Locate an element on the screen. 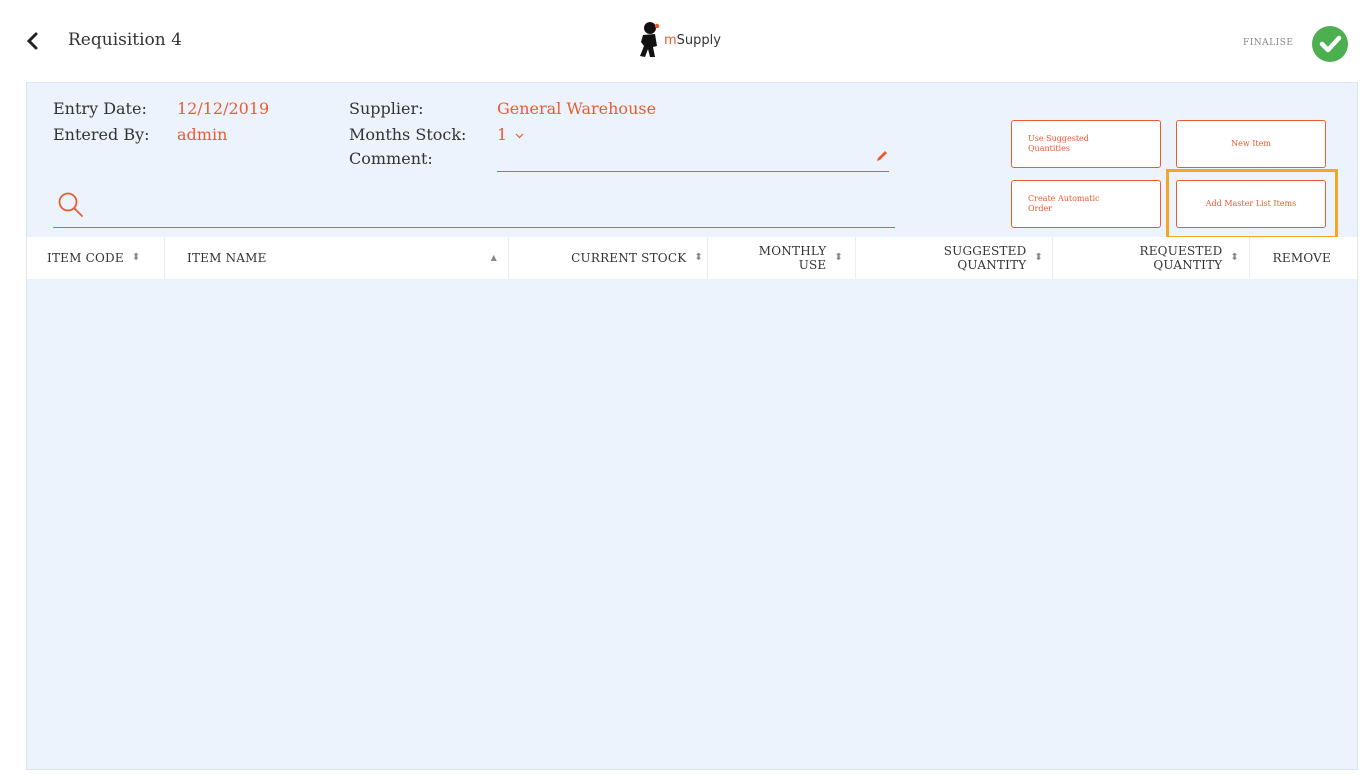 This screenshot has height=776, width=1370. entry-date-label: Entry Date: is located at coordinates (100, 108).